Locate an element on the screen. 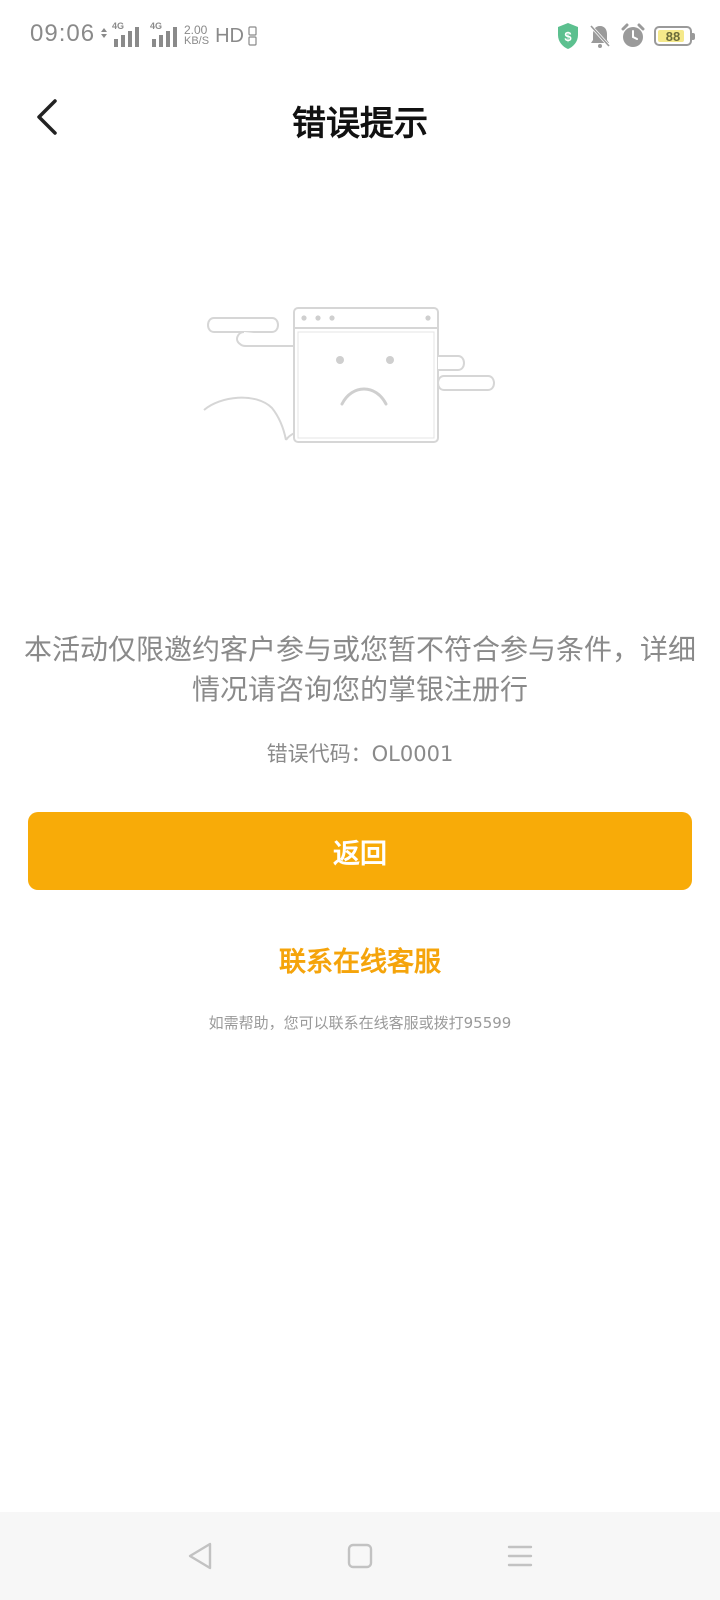  nav-home-button is located at coordinates (360, 1556).